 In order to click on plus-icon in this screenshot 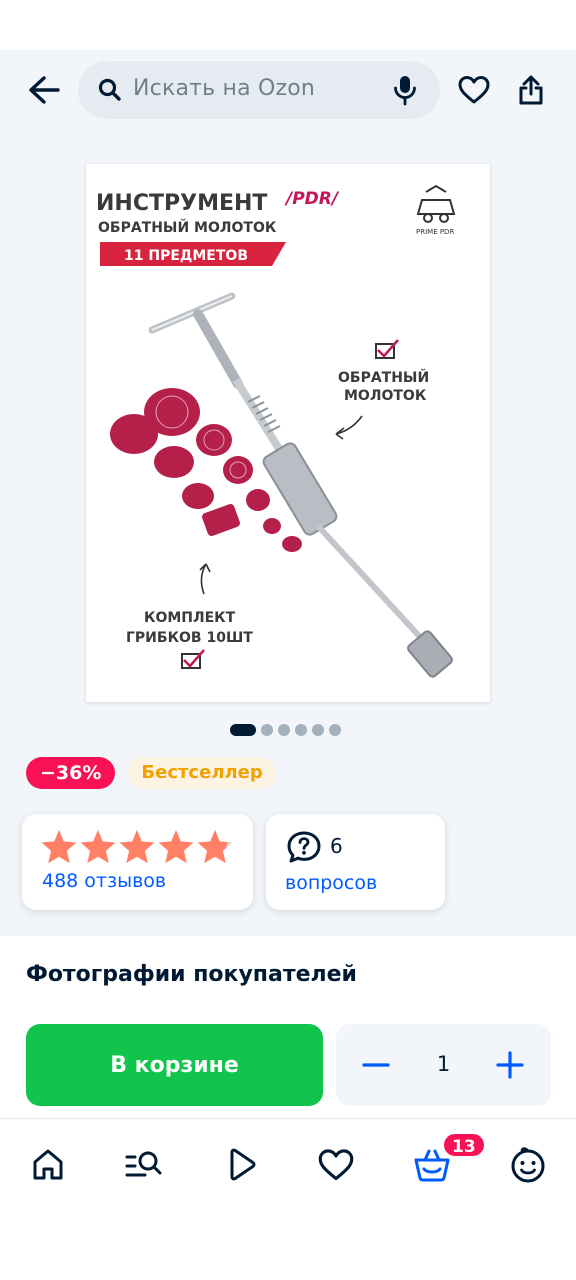, I will do `click(510, 1065)`.